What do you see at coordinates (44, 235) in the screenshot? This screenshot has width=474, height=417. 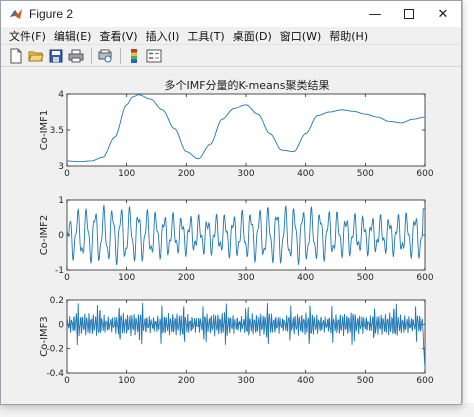 I see `y-axis-label: Co-IMF2` at bounding box center [44, 235].